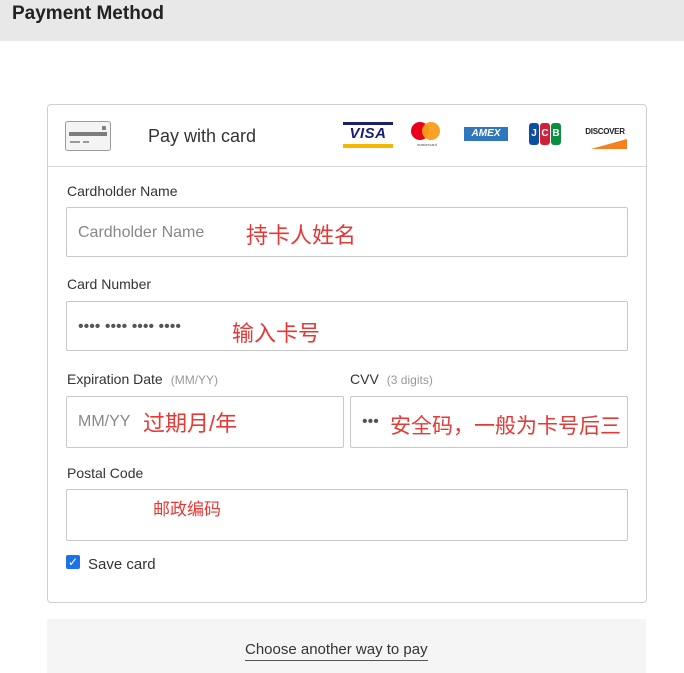  Describe the element at coordinates (370, 421) in the screenshot. I see `cvv-placeholder: •••` at that location.